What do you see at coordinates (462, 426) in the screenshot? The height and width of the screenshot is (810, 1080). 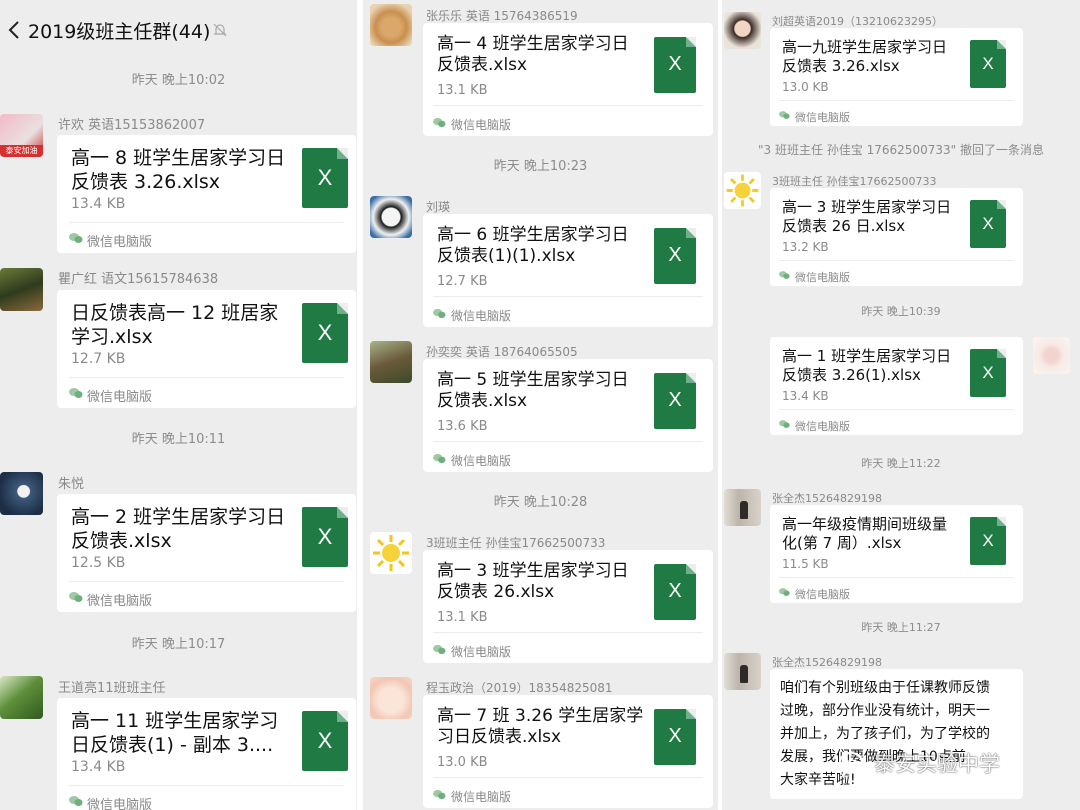 I see `file-size: 13.6 KB` at bounding box center [462, 426].